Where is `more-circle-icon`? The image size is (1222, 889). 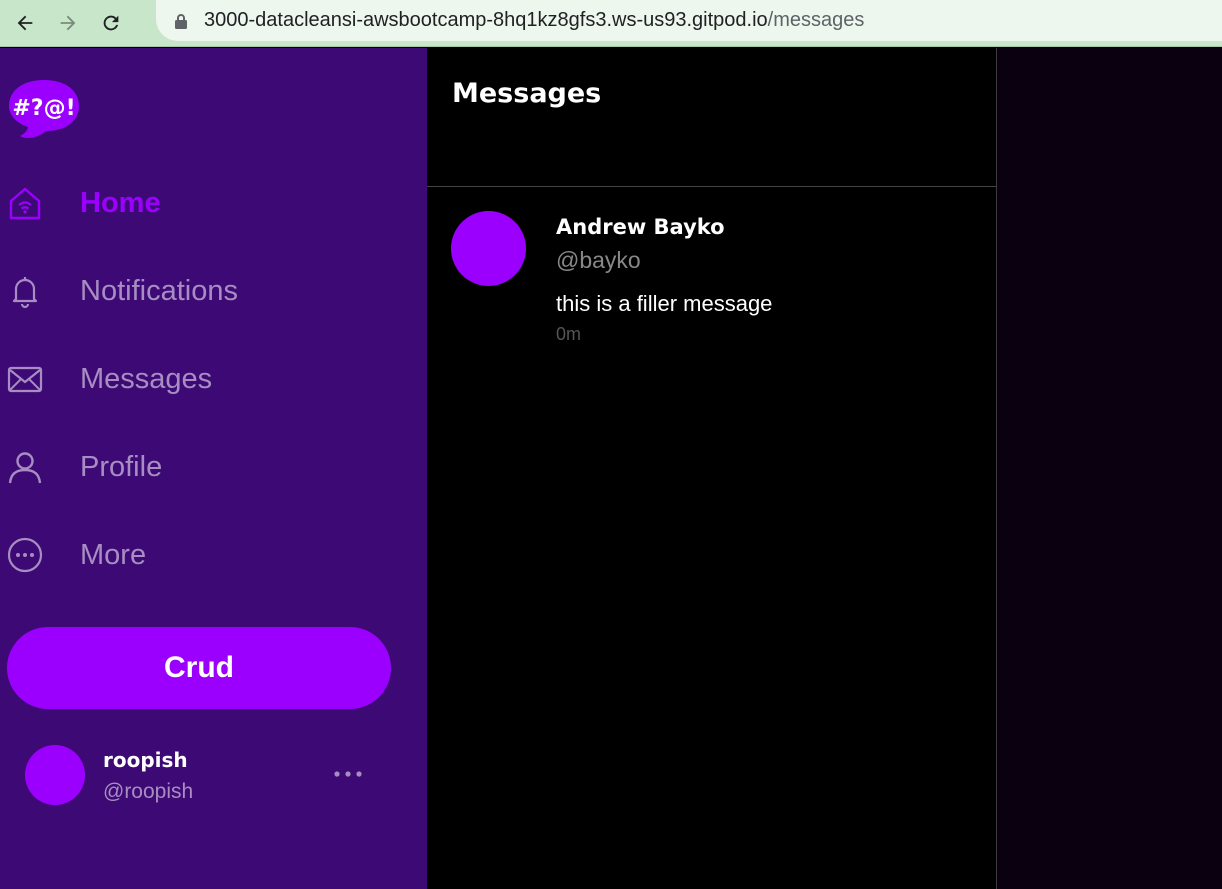 more-circle-icon is located at coordinates (25, 555).